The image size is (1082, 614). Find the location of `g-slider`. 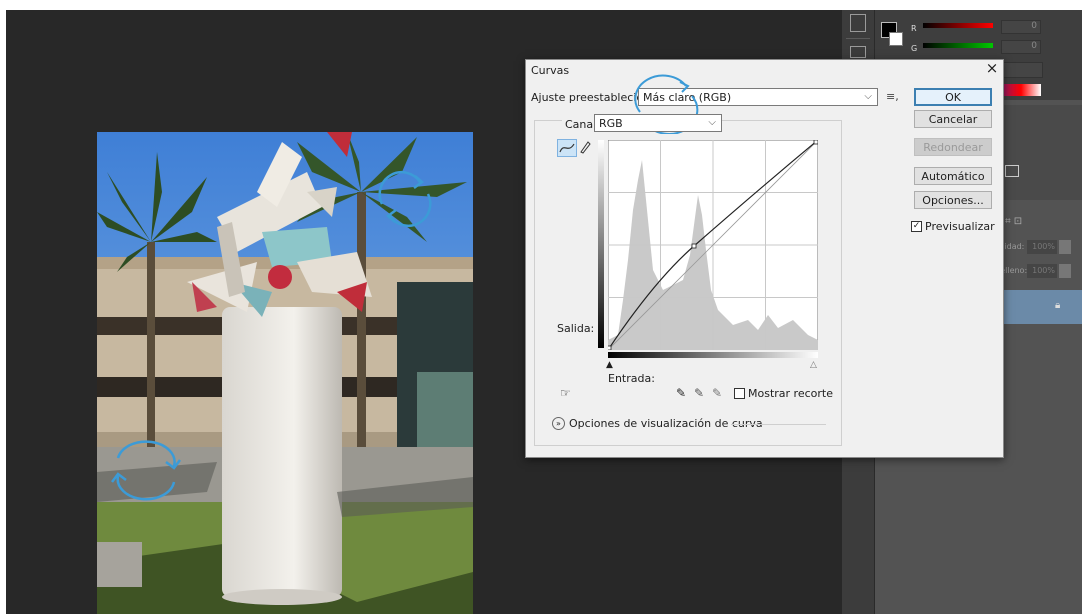

g-slider is located at coordinates (958, 45).